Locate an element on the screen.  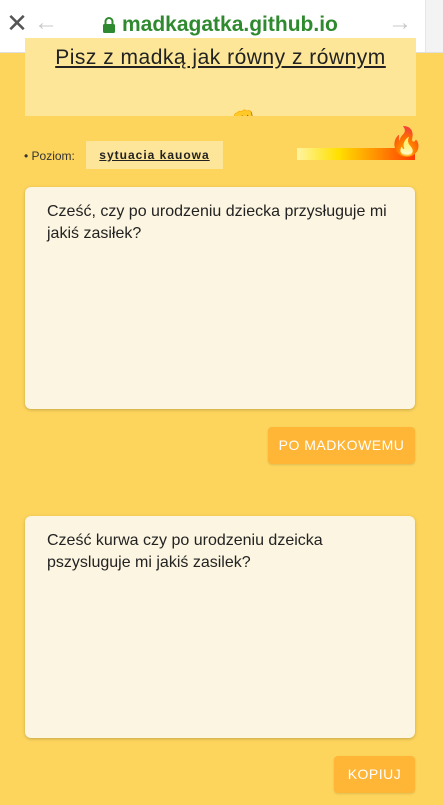
forward-arrow-icon: → is located at coordinates (400, 23).